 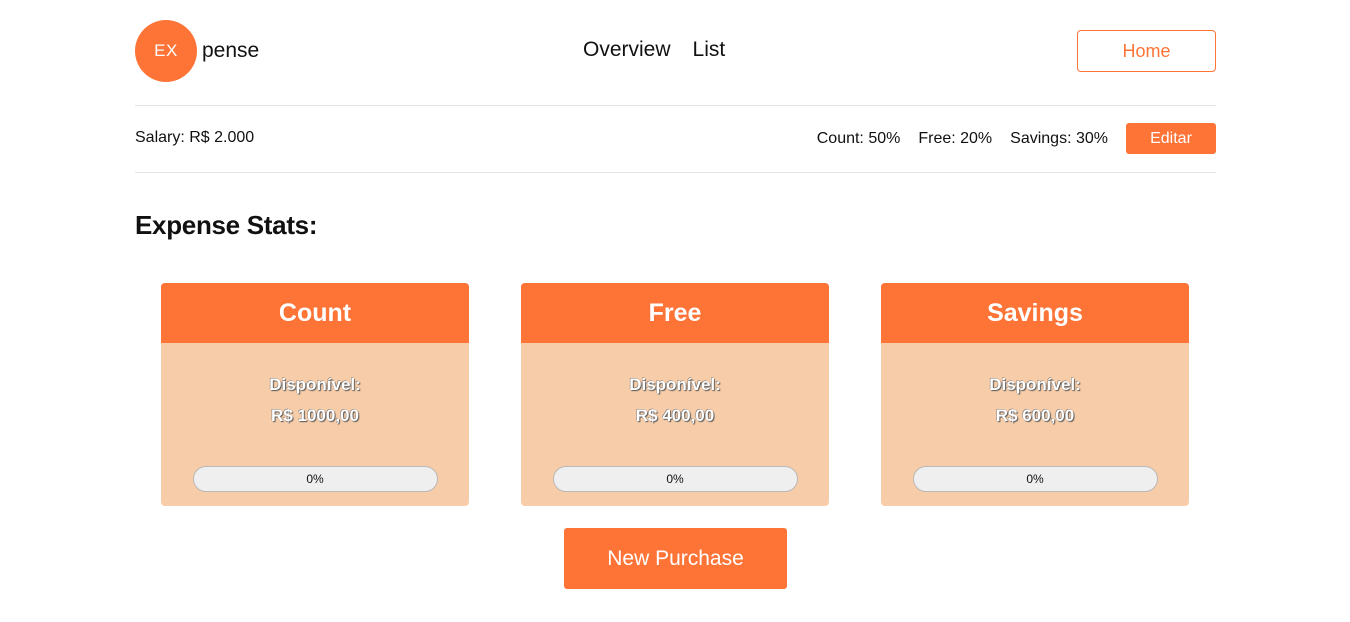 I want to click on card-available-value: R$ 1000,00, so click(x=315, y=415).